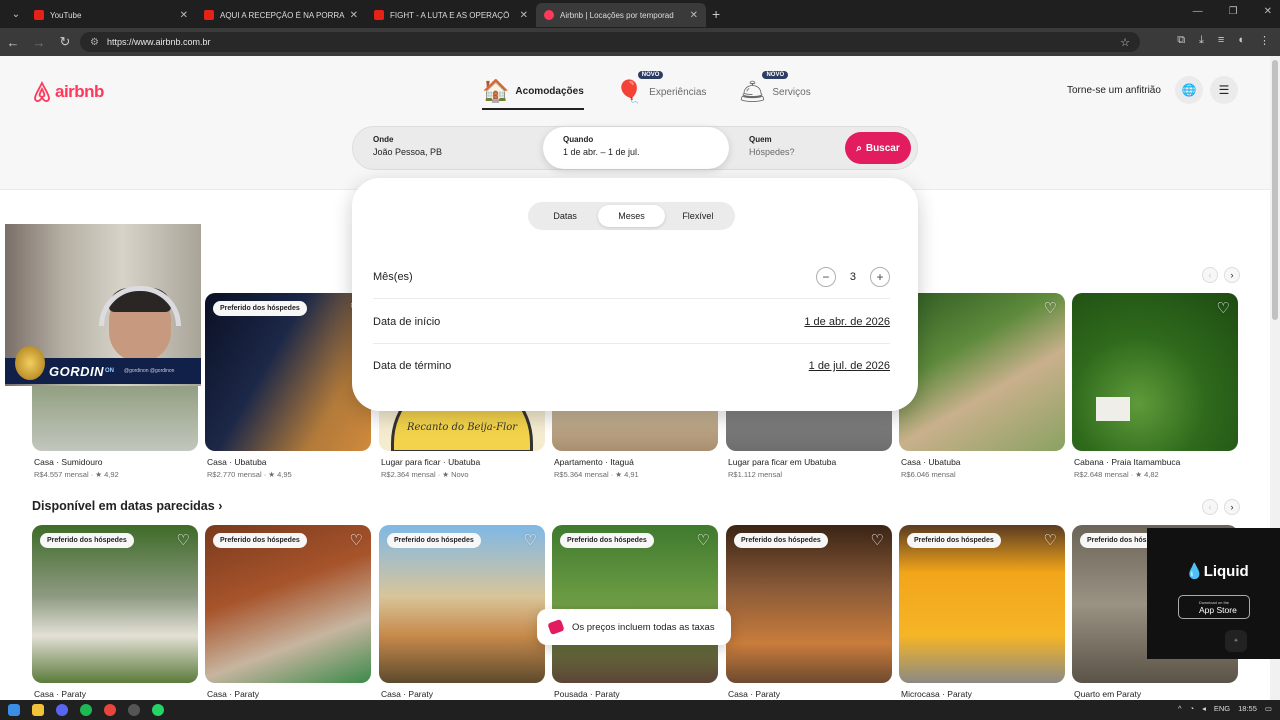  What do you see at coordinates (86, 710) in the screenshot?
I see `spotify-icon` at bounding box center [86, 710].